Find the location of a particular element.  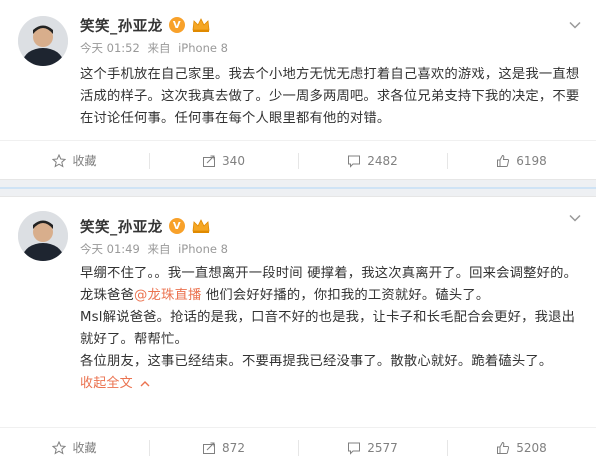

action-bar: 收藏 340 2482 6198 is located at coordinates (298, 160).